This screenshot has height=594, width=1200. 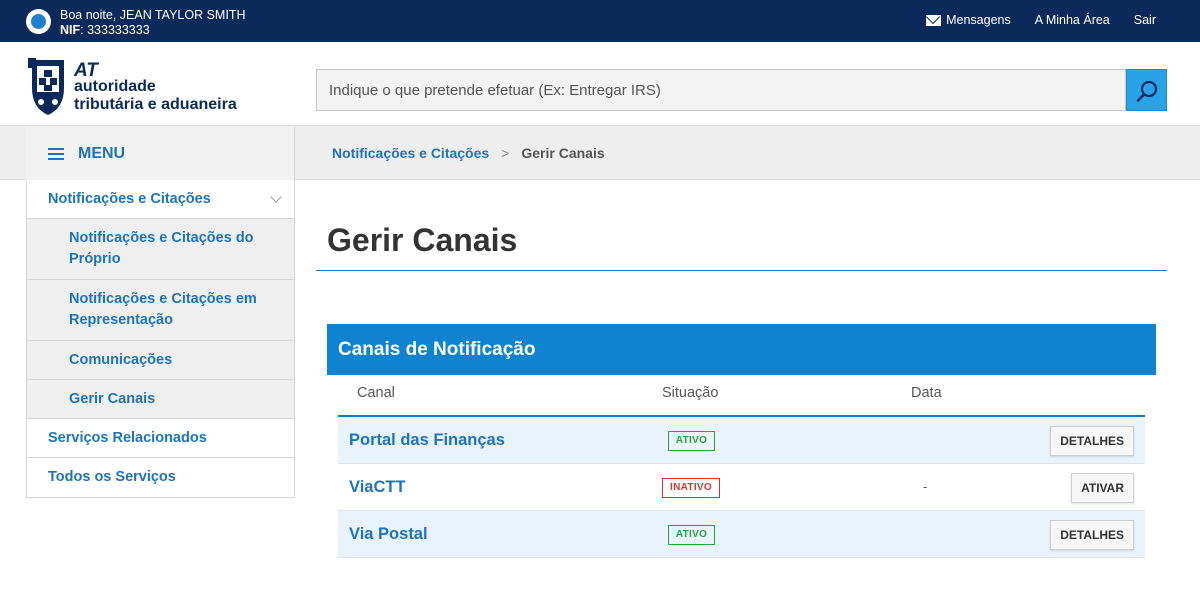 What do you see at coordinates (160, 310) in the screenshot?
I see `sidebar-item-representation-notifications: Notificações e Citações em Representação` at bounding box center [160, 310].